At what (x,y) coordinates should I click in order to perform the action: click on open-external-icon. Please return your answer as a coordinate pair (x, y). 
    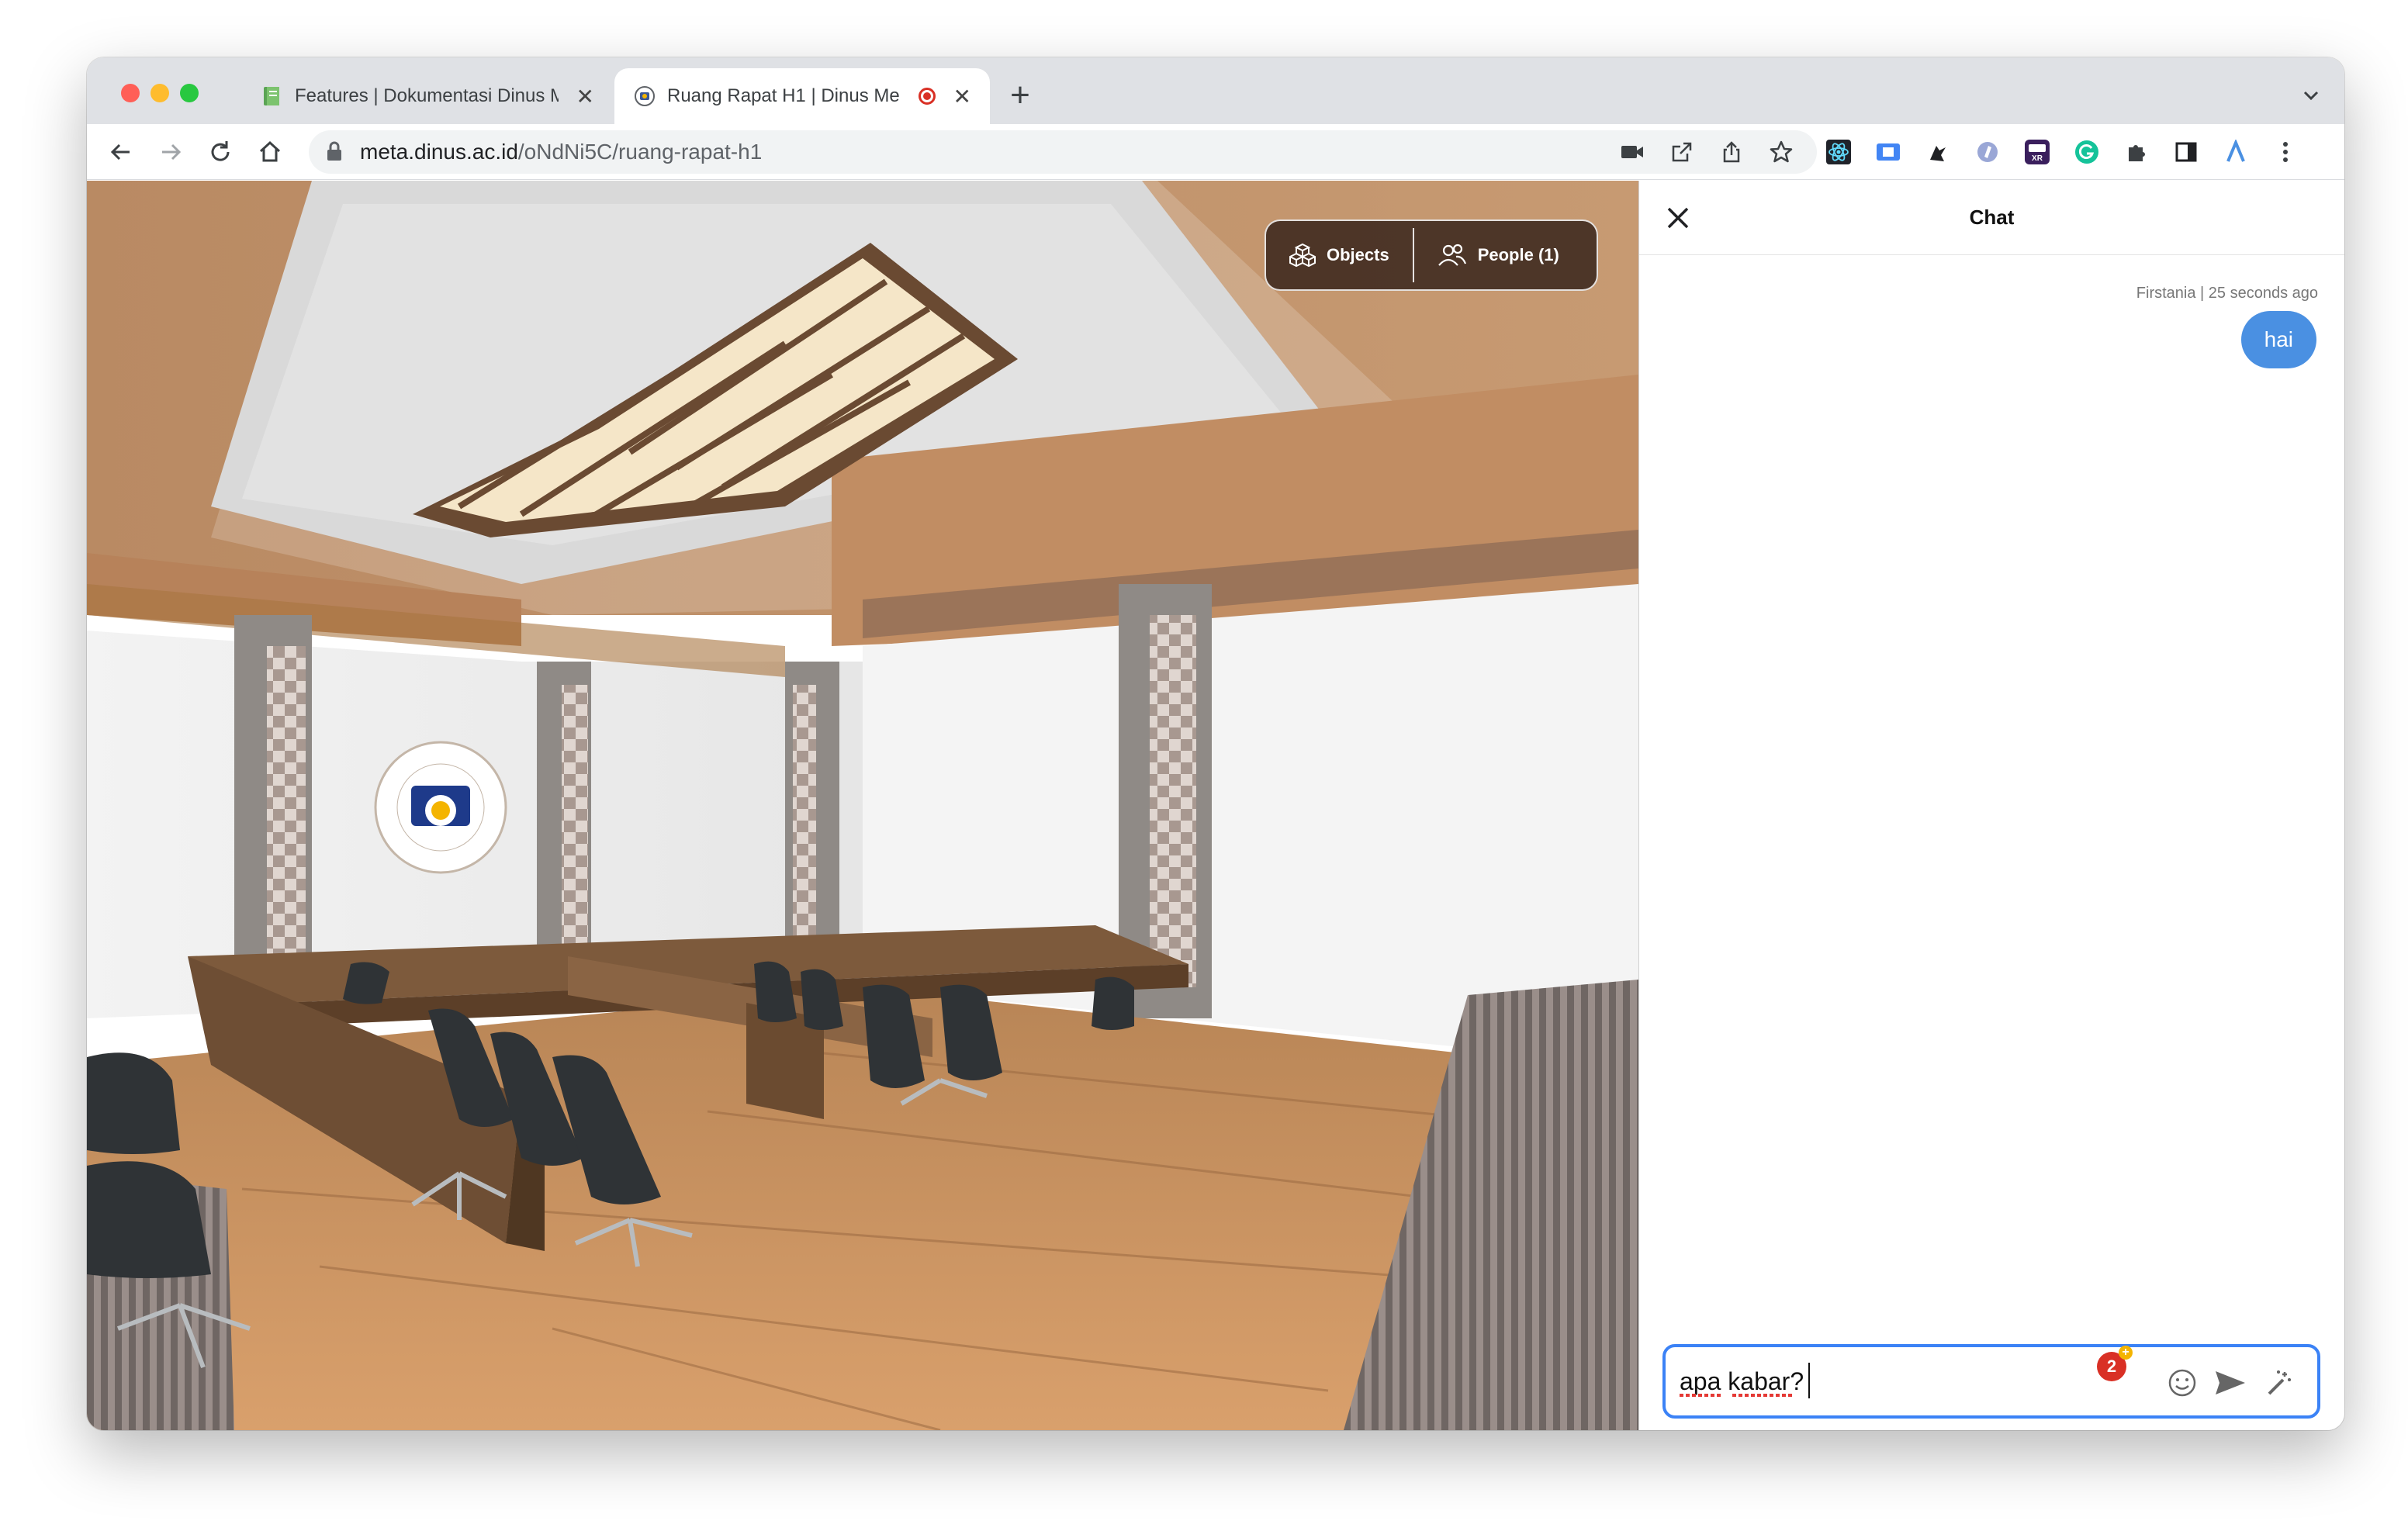
    Looking at the image, I should click on (1682, 152).